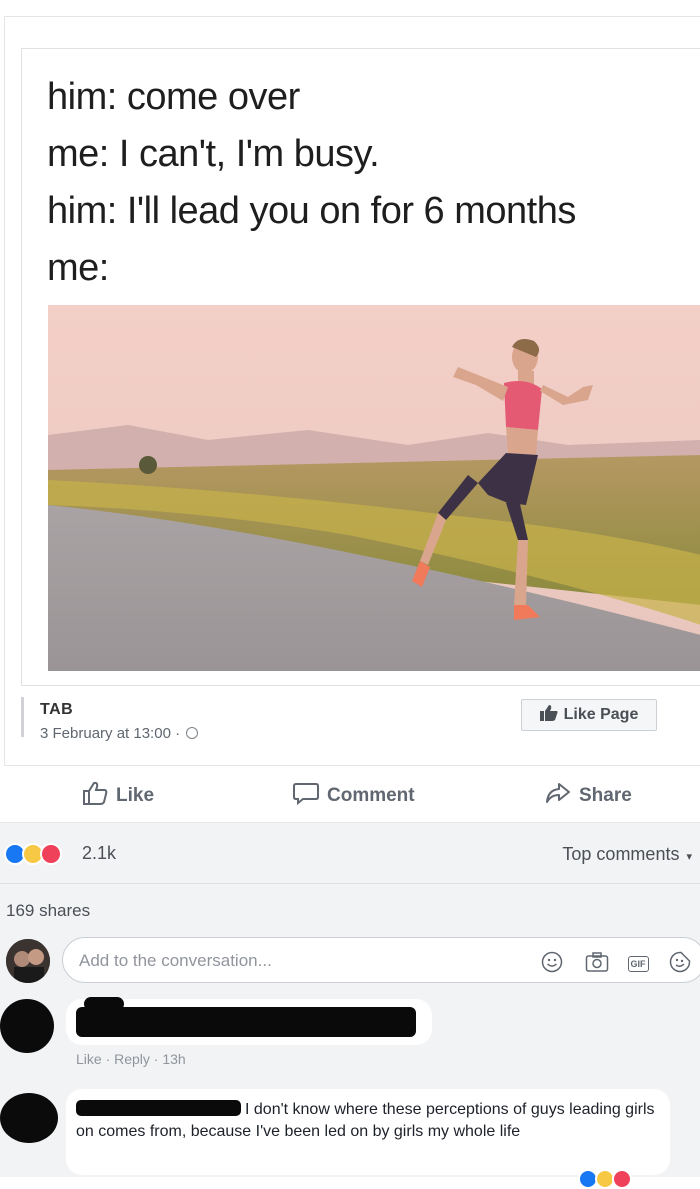 This screenshot has height=1189, width=700. Describe the element at coordinates (56, 710) in the screenshot. I see `page-name: TAB` at that location.